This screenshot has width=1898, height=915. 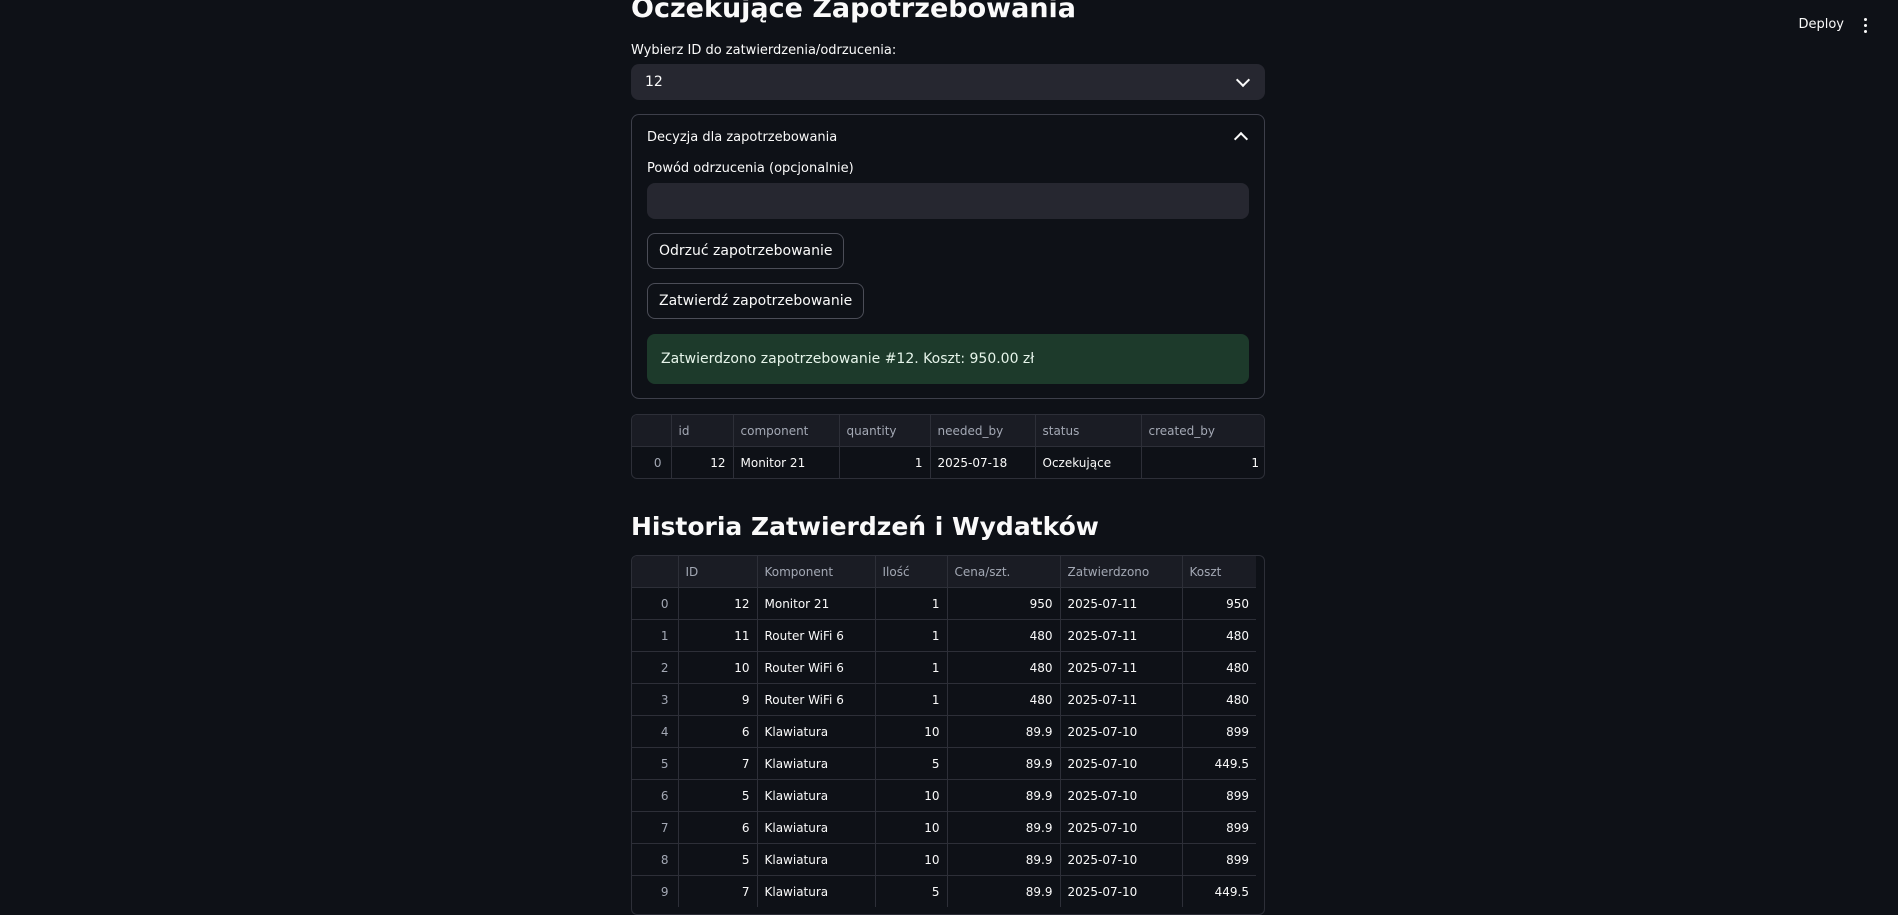 What do you see at coordinates (1821, 25) in the screenshot?
I see `deploy-button: Deploy` at bounding box center [1821, 25].